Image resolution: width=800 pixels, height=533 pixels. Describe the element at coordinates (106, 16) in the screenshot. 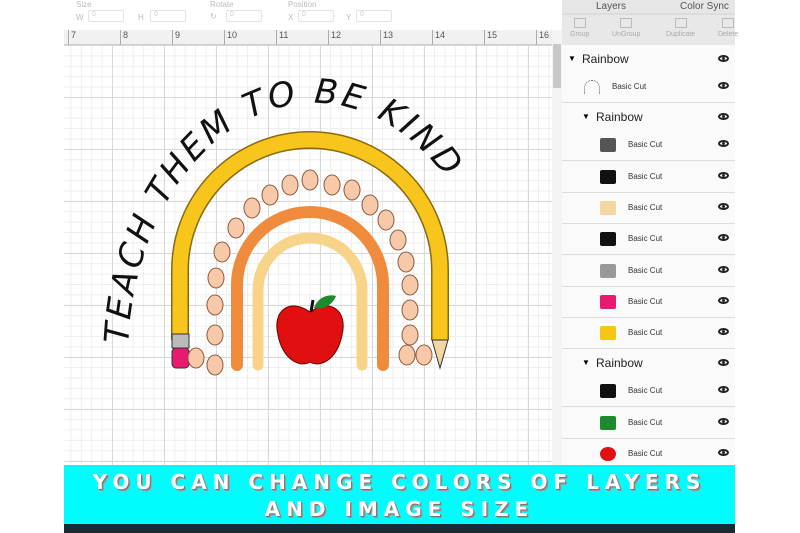

I see `width-input: 0` at that location.